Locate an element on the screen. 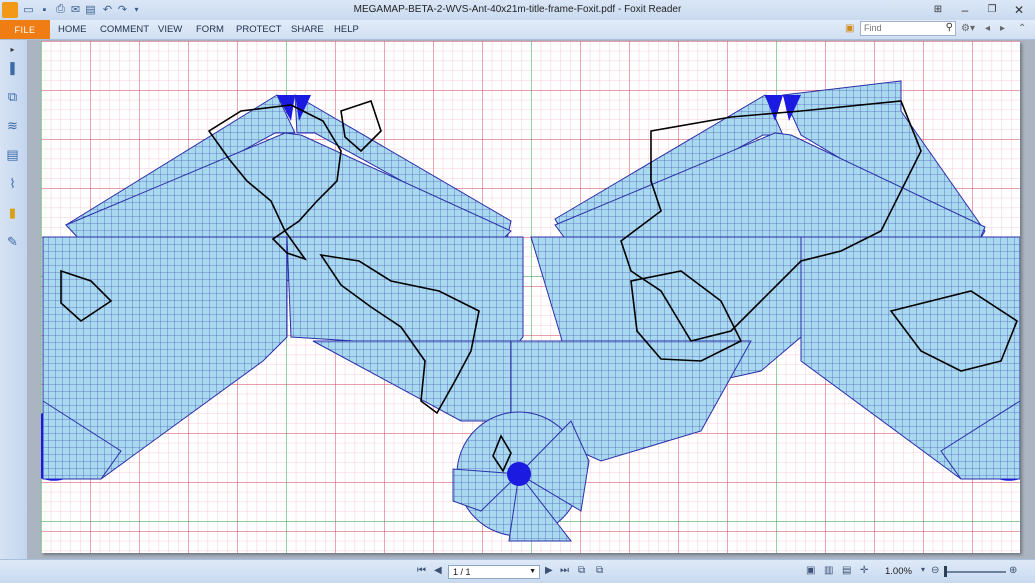 This screenshot has width=1035, height=583. zoom-slider is located at coordinates (976, 572).